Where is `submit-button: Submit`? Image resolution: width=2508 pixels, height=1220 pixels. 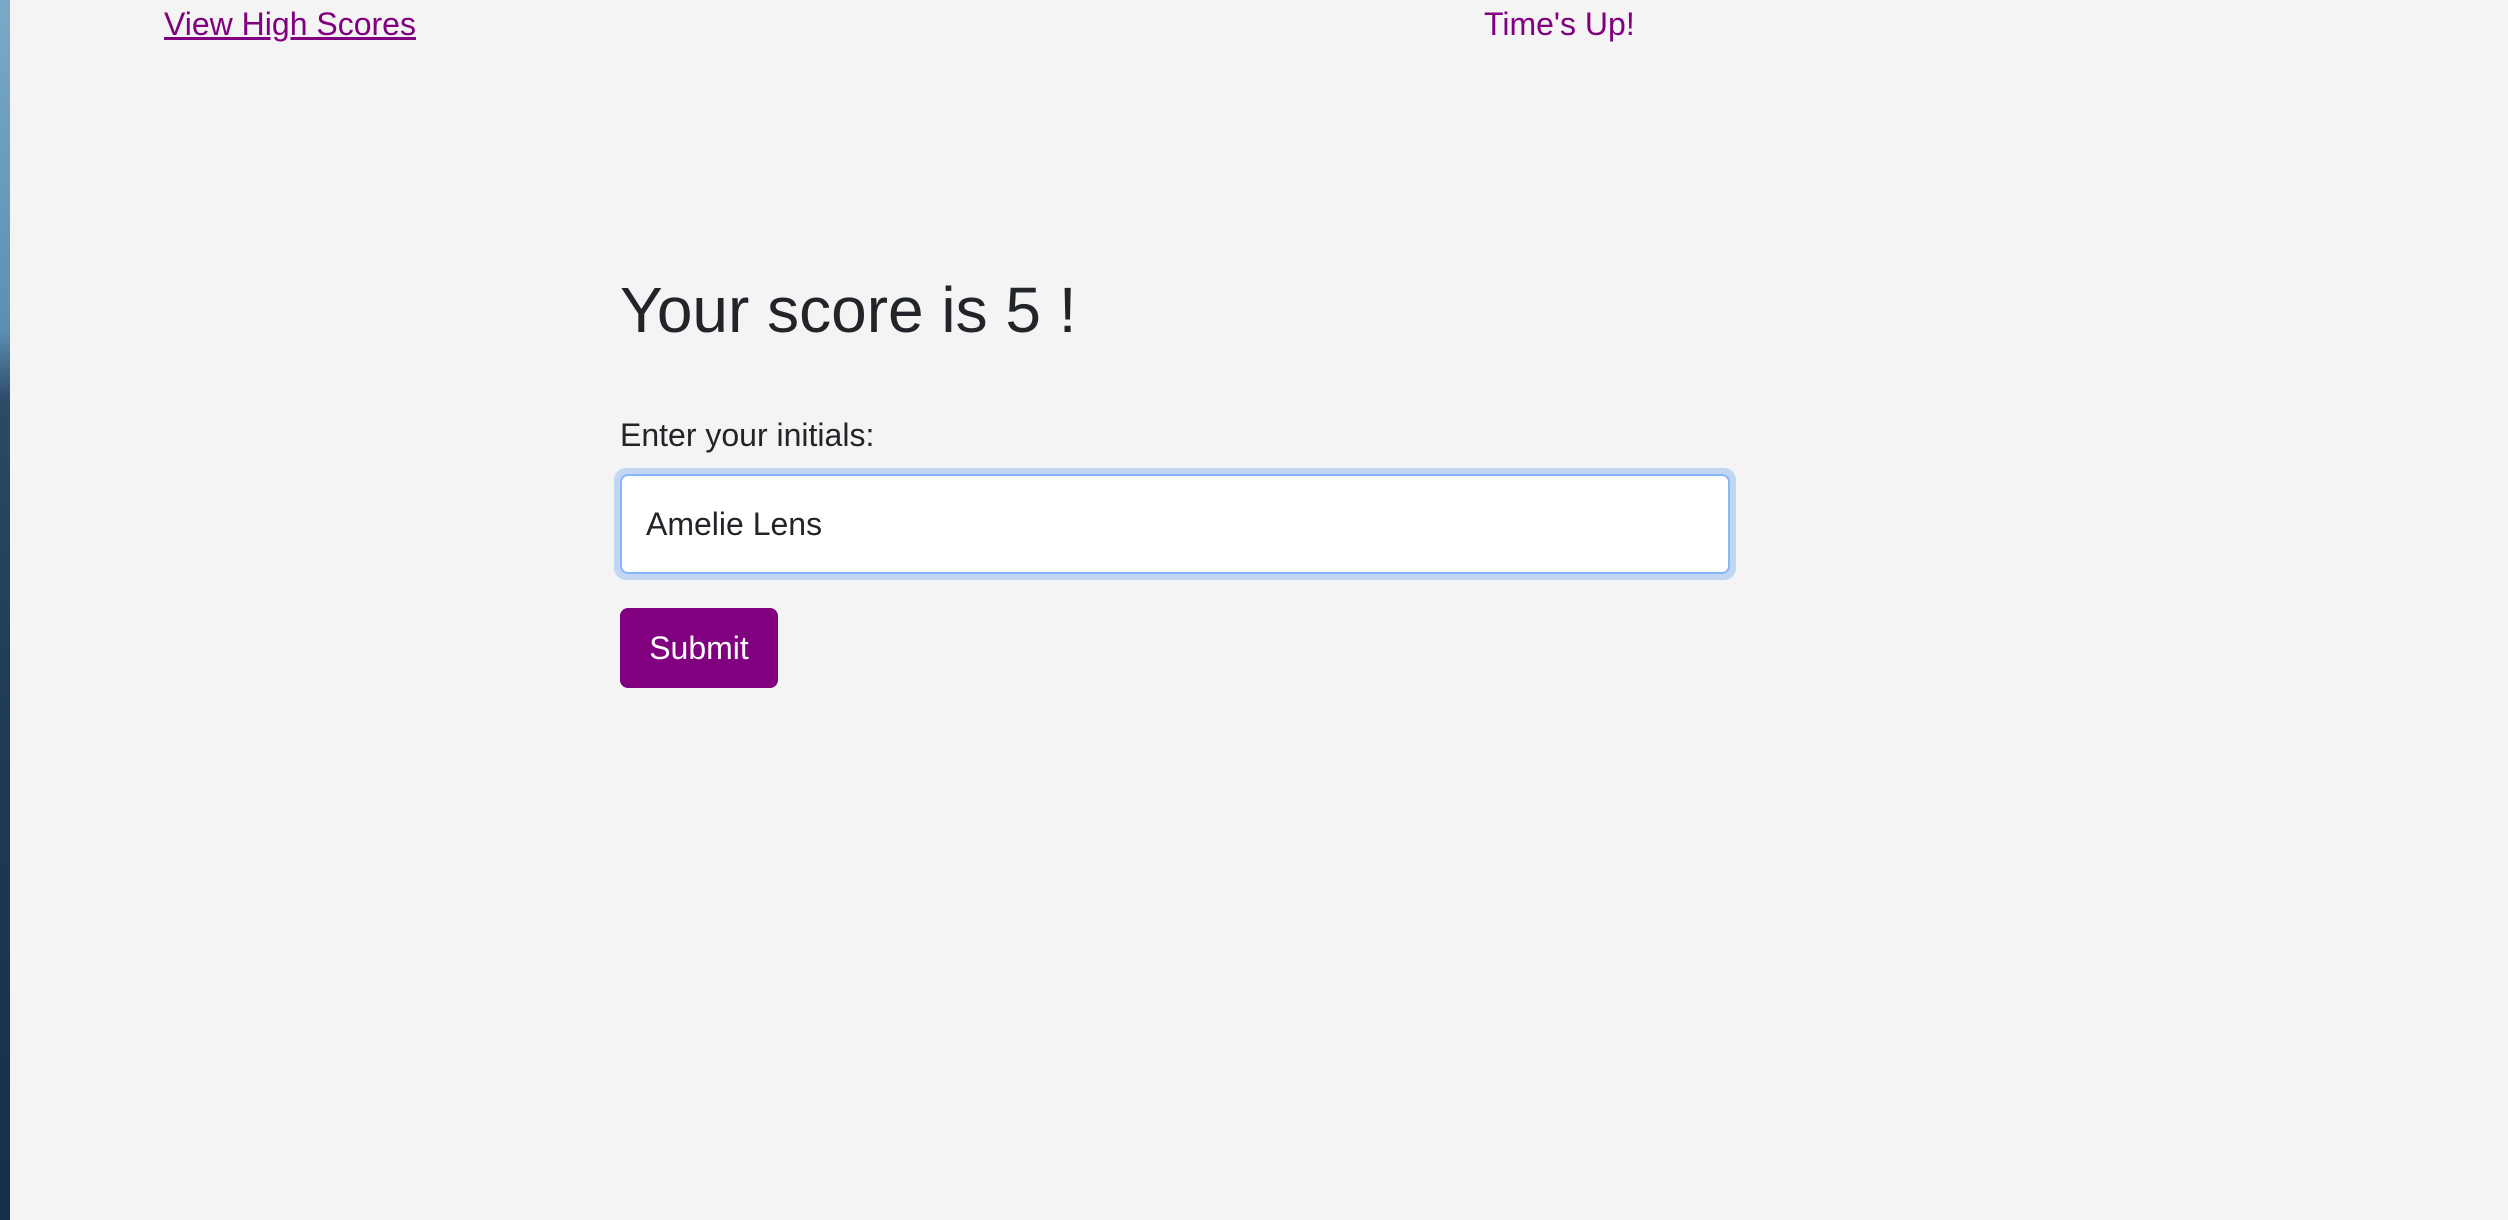 submit-button: Submit is located at coordinates (699, 648).